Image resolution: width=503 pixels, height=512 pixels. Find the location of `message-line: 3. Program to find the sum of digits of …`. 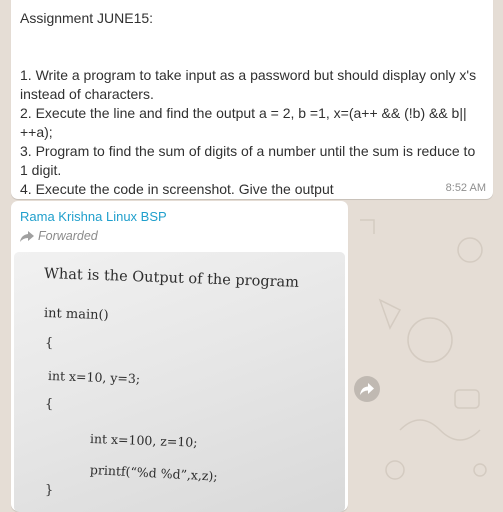

message-line: 3. Program to find the sum of digits of … is located at coordinates (250, 160).